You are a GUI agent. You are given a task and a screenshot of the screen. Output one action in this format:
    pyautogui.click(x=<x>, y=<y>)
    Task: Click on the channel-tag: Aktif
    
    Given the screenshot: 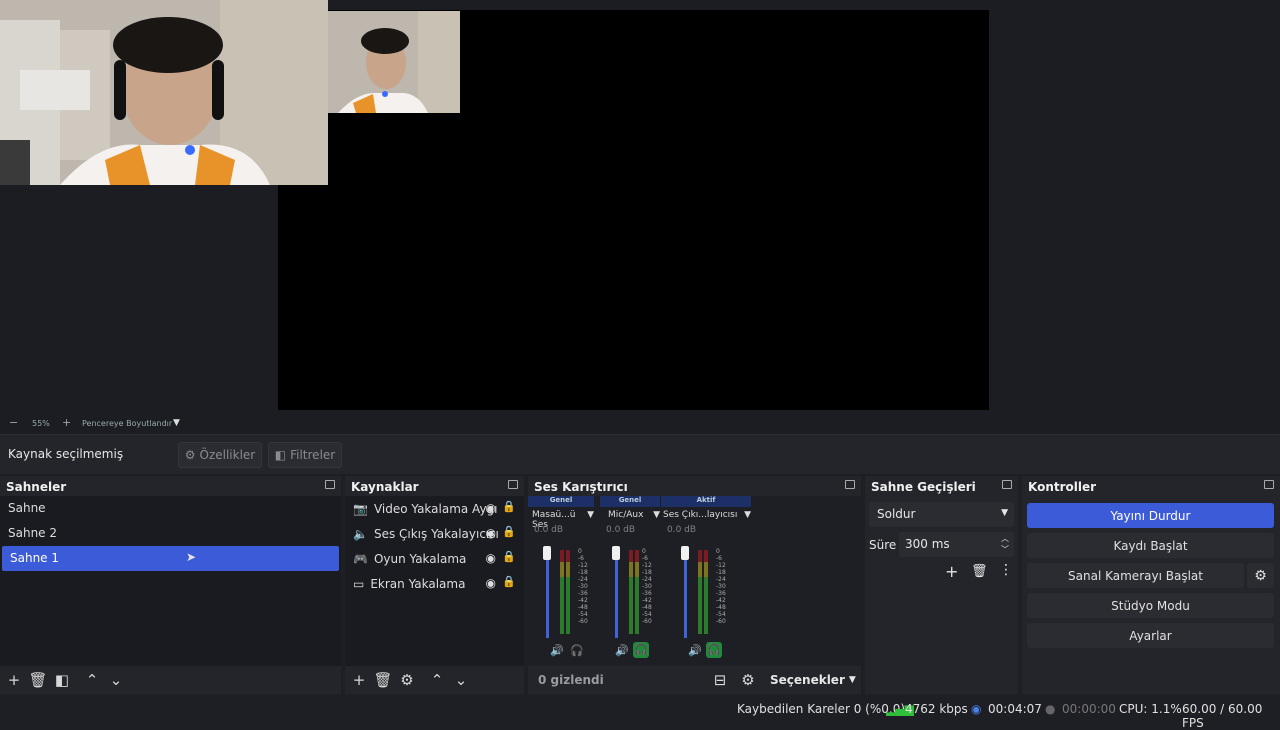 What is the action you would take?
    pyautogui.click(x=706, y=501)
    